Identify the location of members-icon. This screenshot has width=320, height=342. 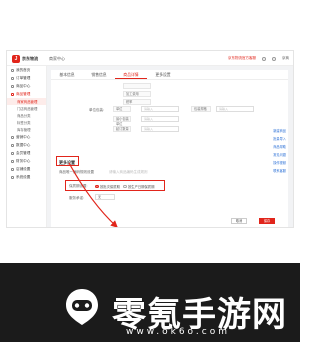
(12, 153).